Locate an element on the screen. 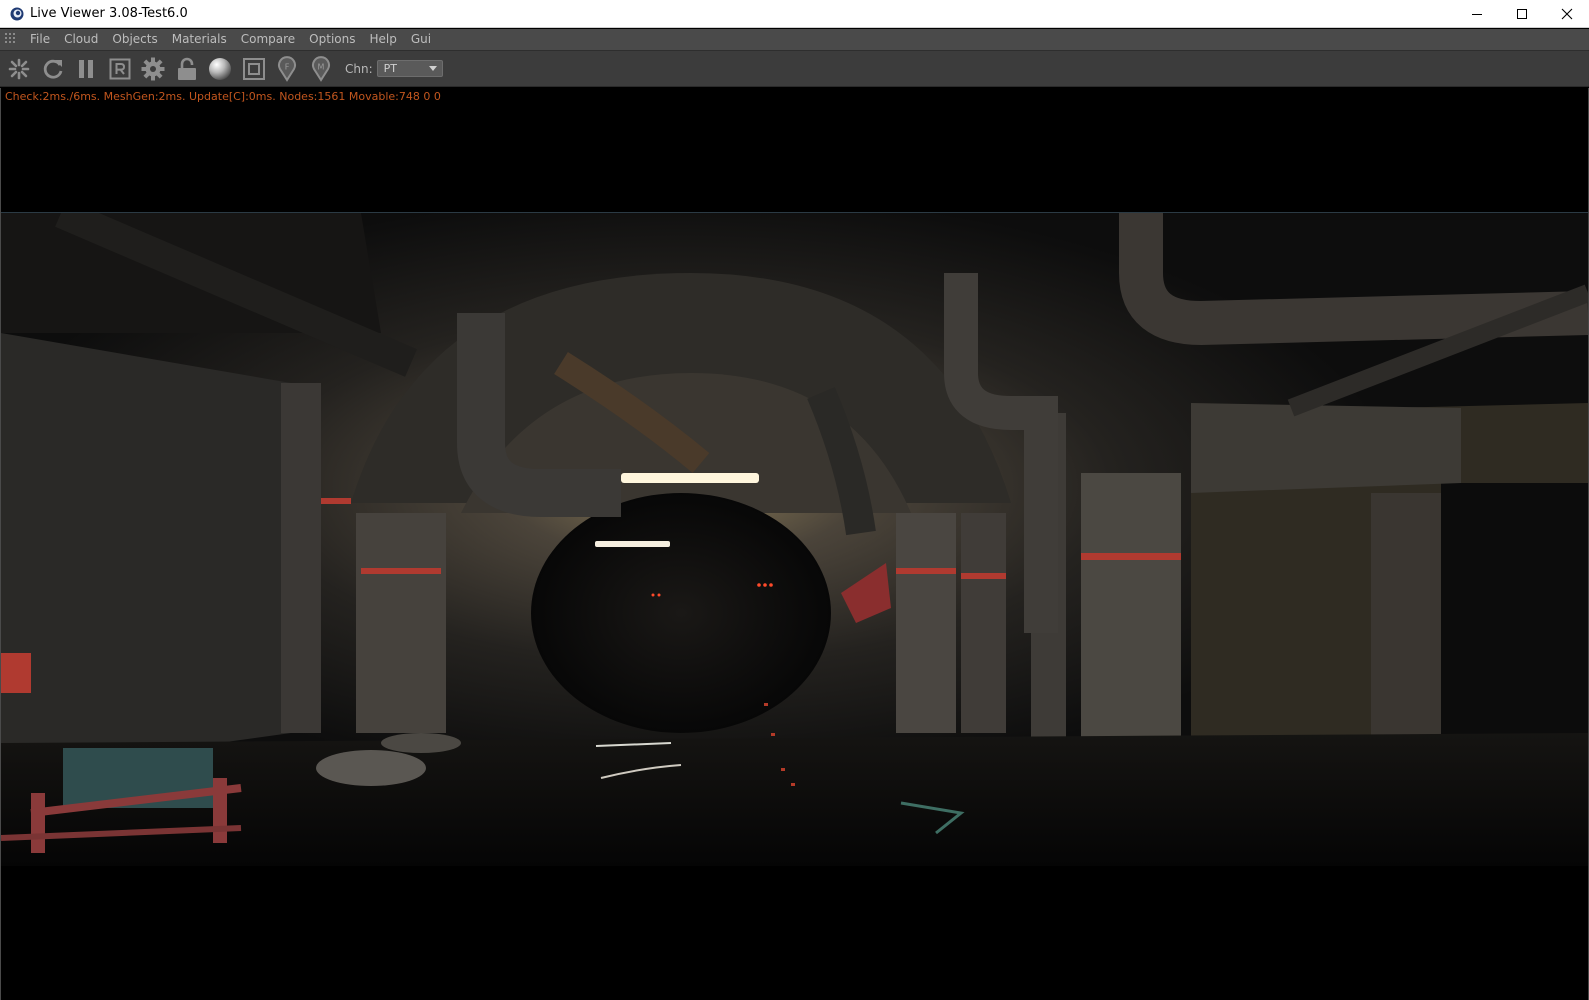 The width and height of the screenshot is (1589, 1000). chevron-down-icon is located at coordinates (432, 68).